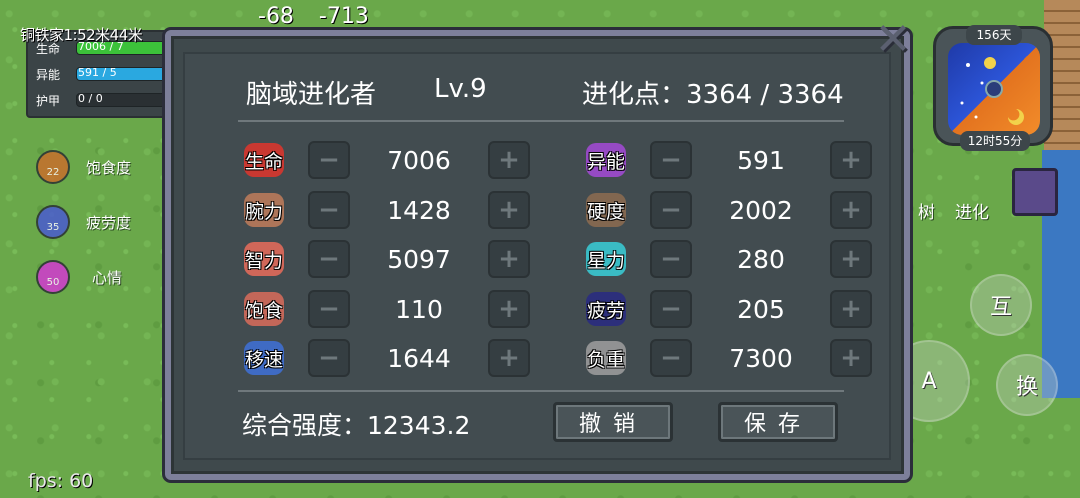 The width and height of the screenshot is (1080, 498). What do you see at coordinates (48, 74) in the screenshot?
I see `energy-label: 异能` at bounding box center [48, 74].